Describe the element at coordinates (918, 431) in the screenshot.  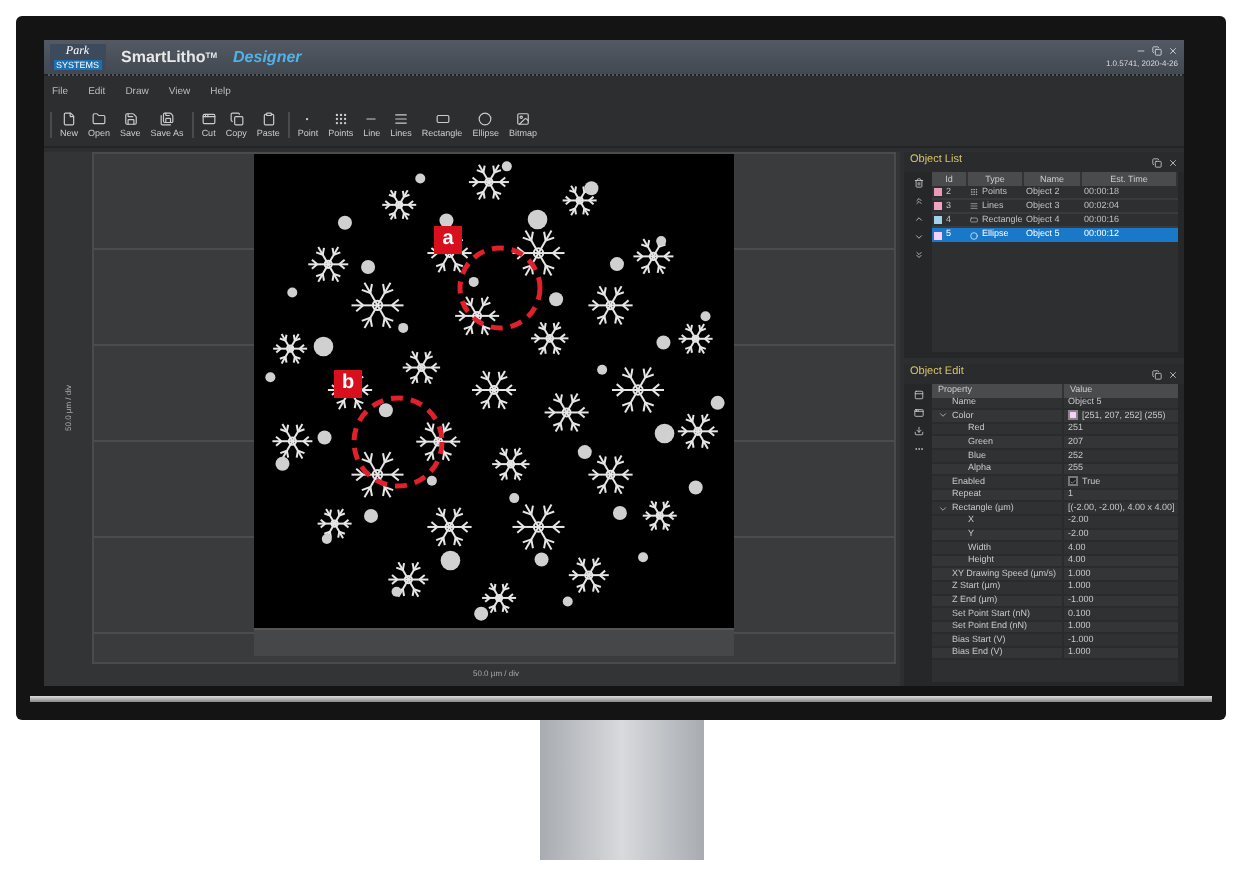
I see `download-icon` at that location.